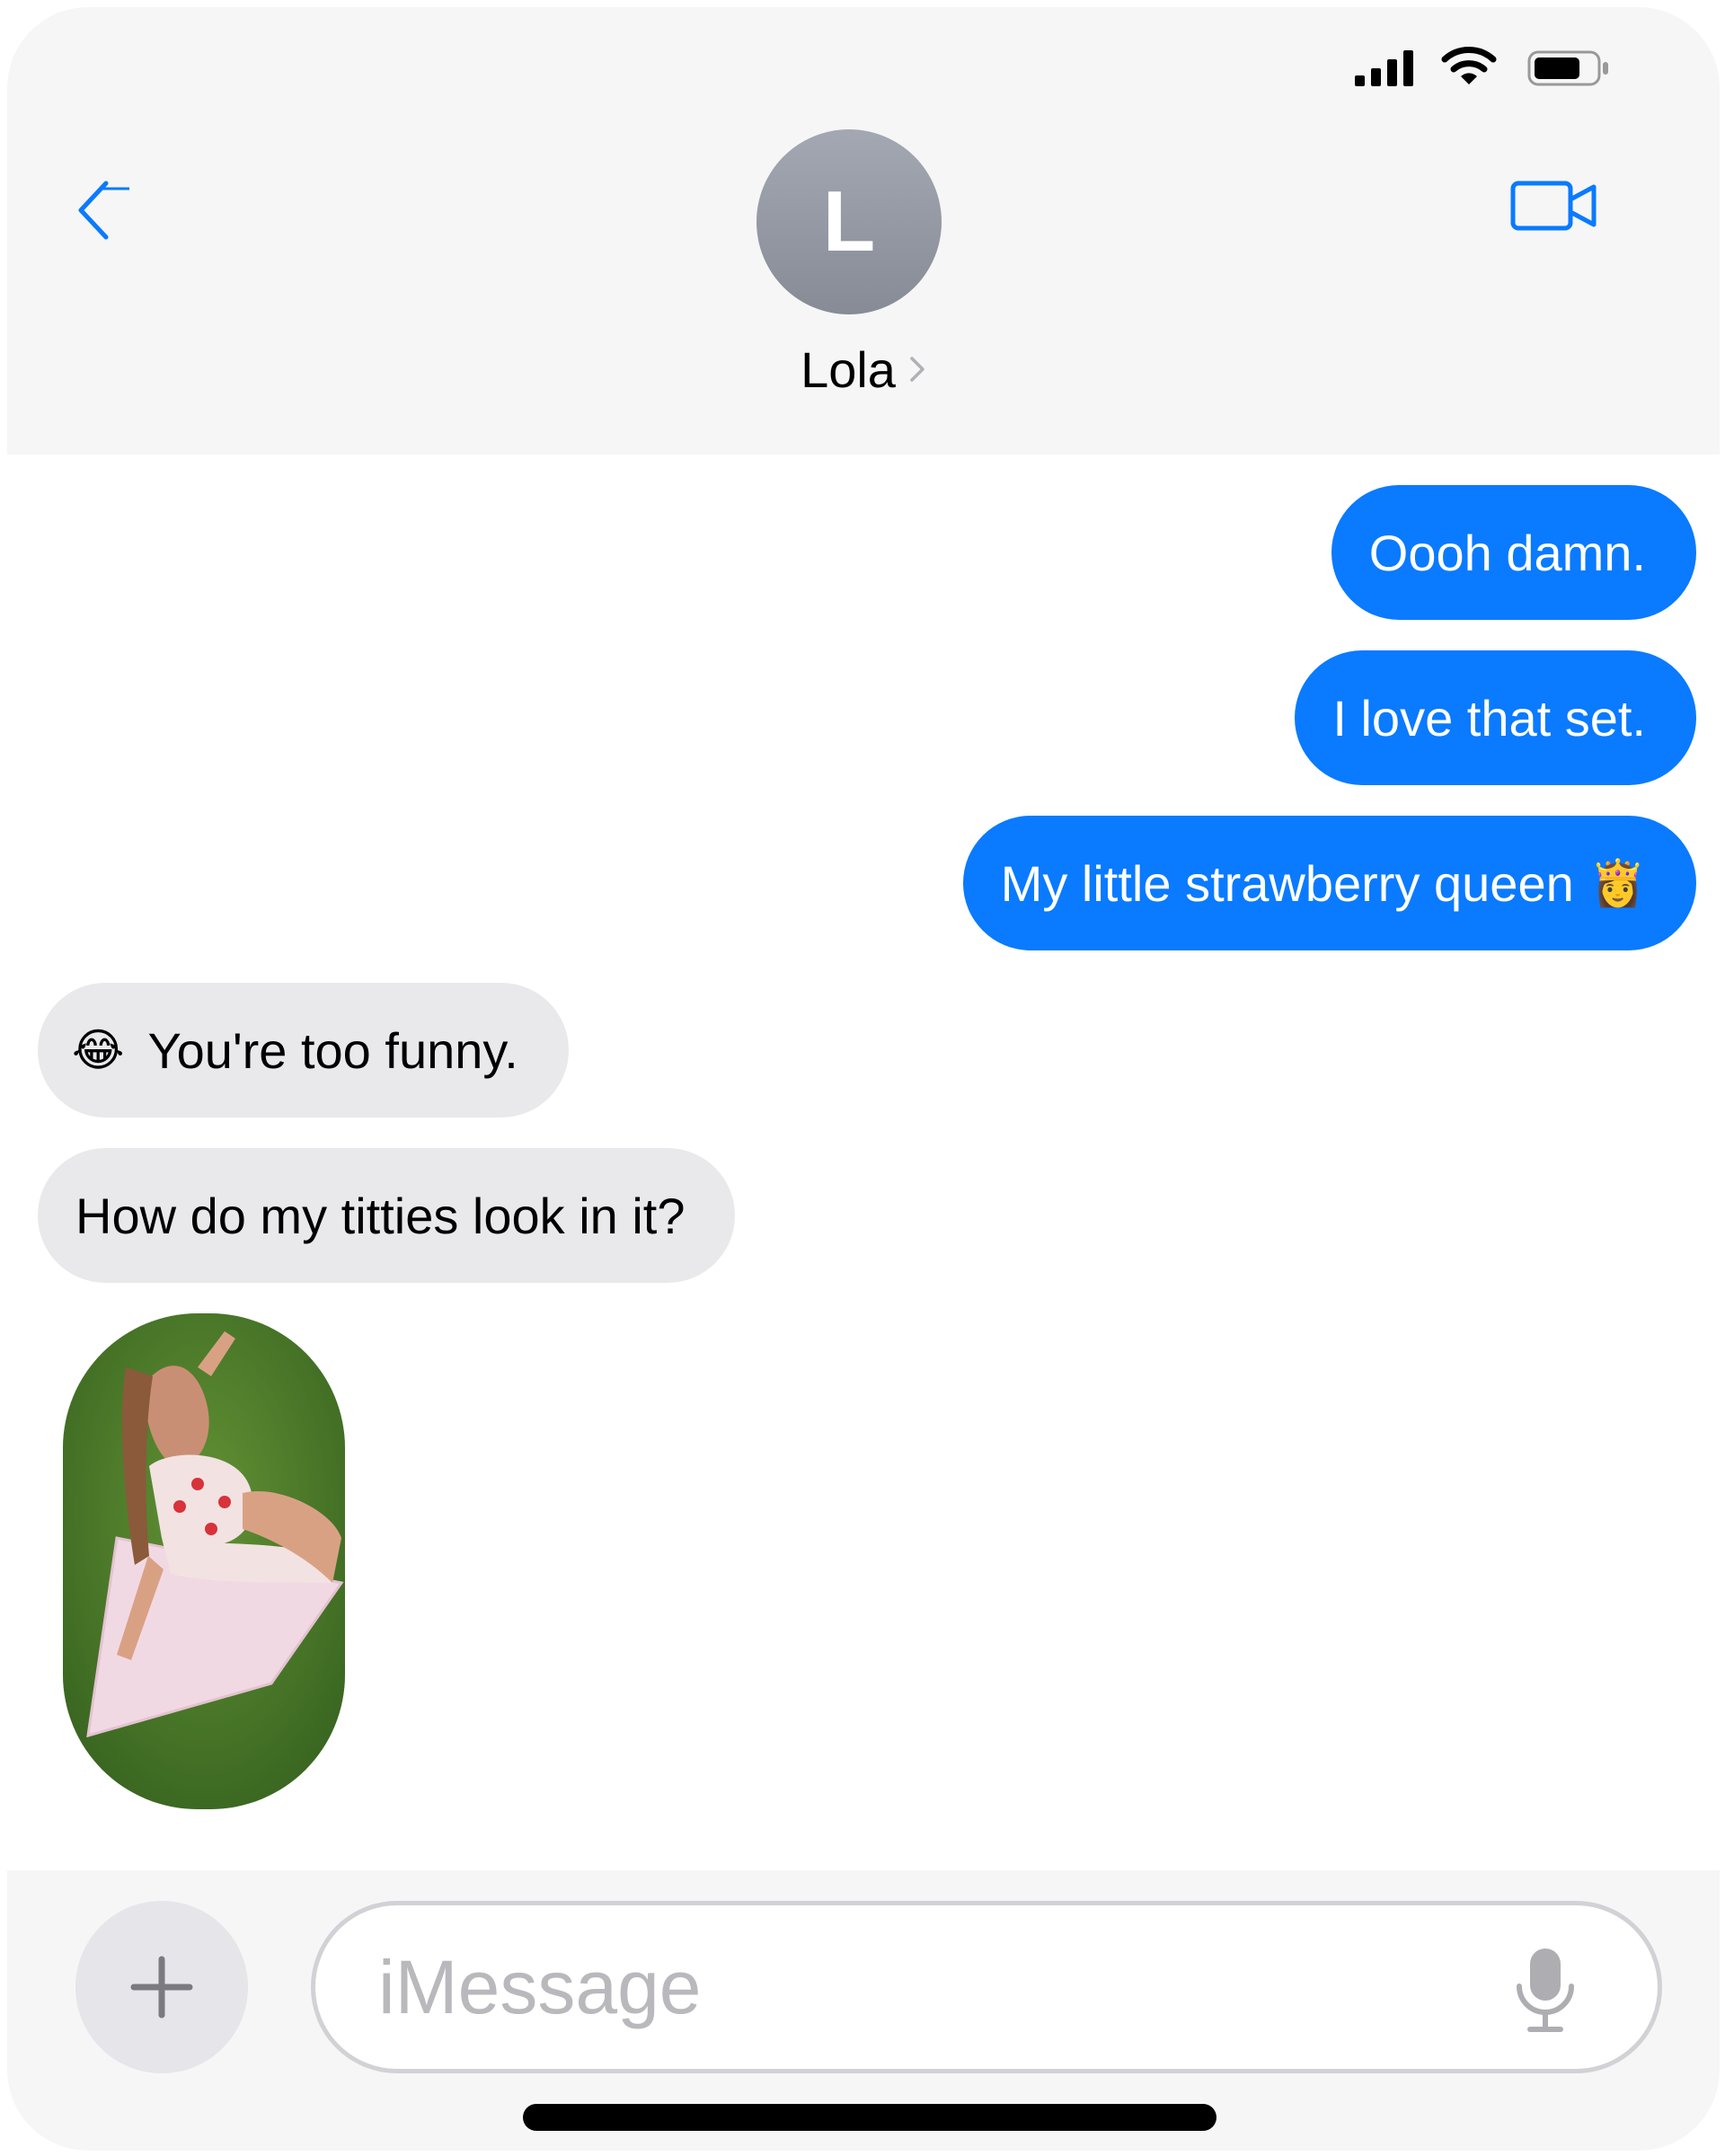 The width and height of the screenshot is (1725, 2156). I want to click on photo-image, so click(204, 1561).